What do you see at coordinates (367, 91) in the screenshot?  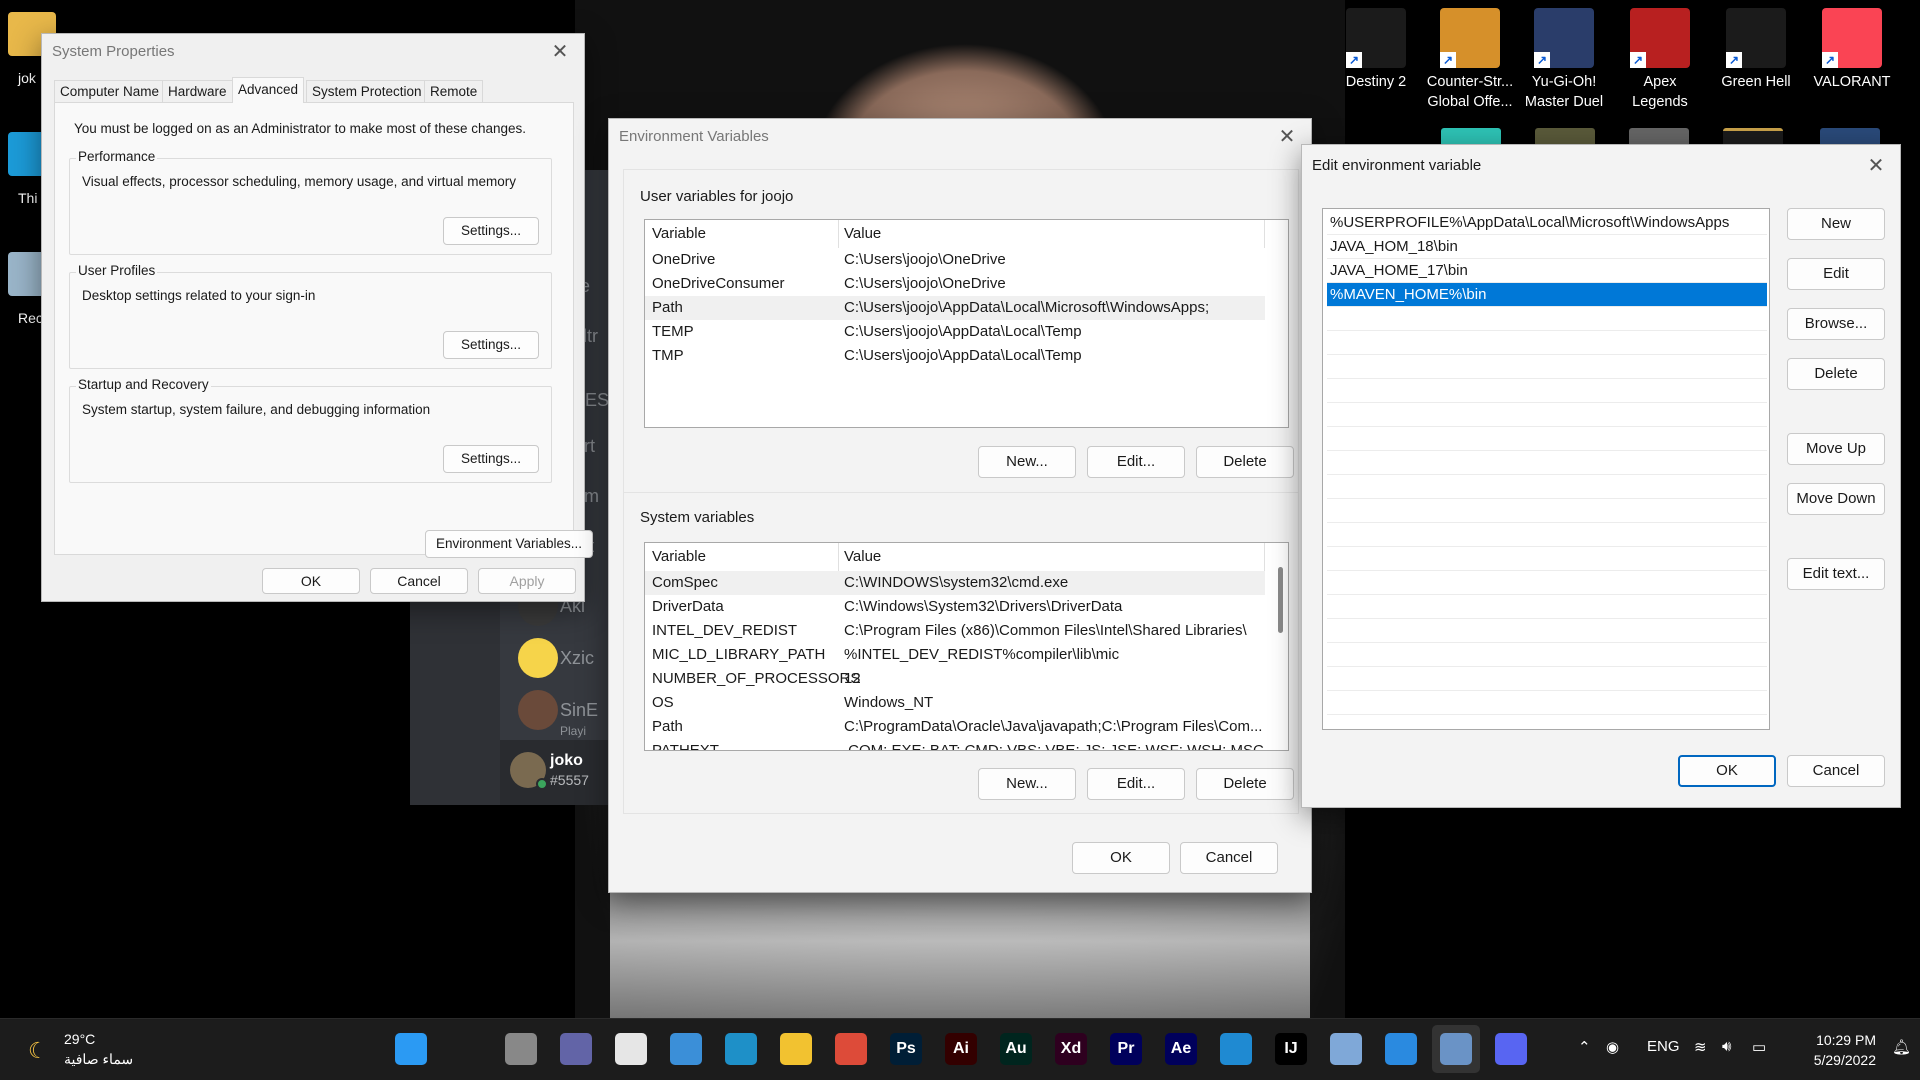 I see `tab-system-protection: System Protection` at bounding box center [367, 91].